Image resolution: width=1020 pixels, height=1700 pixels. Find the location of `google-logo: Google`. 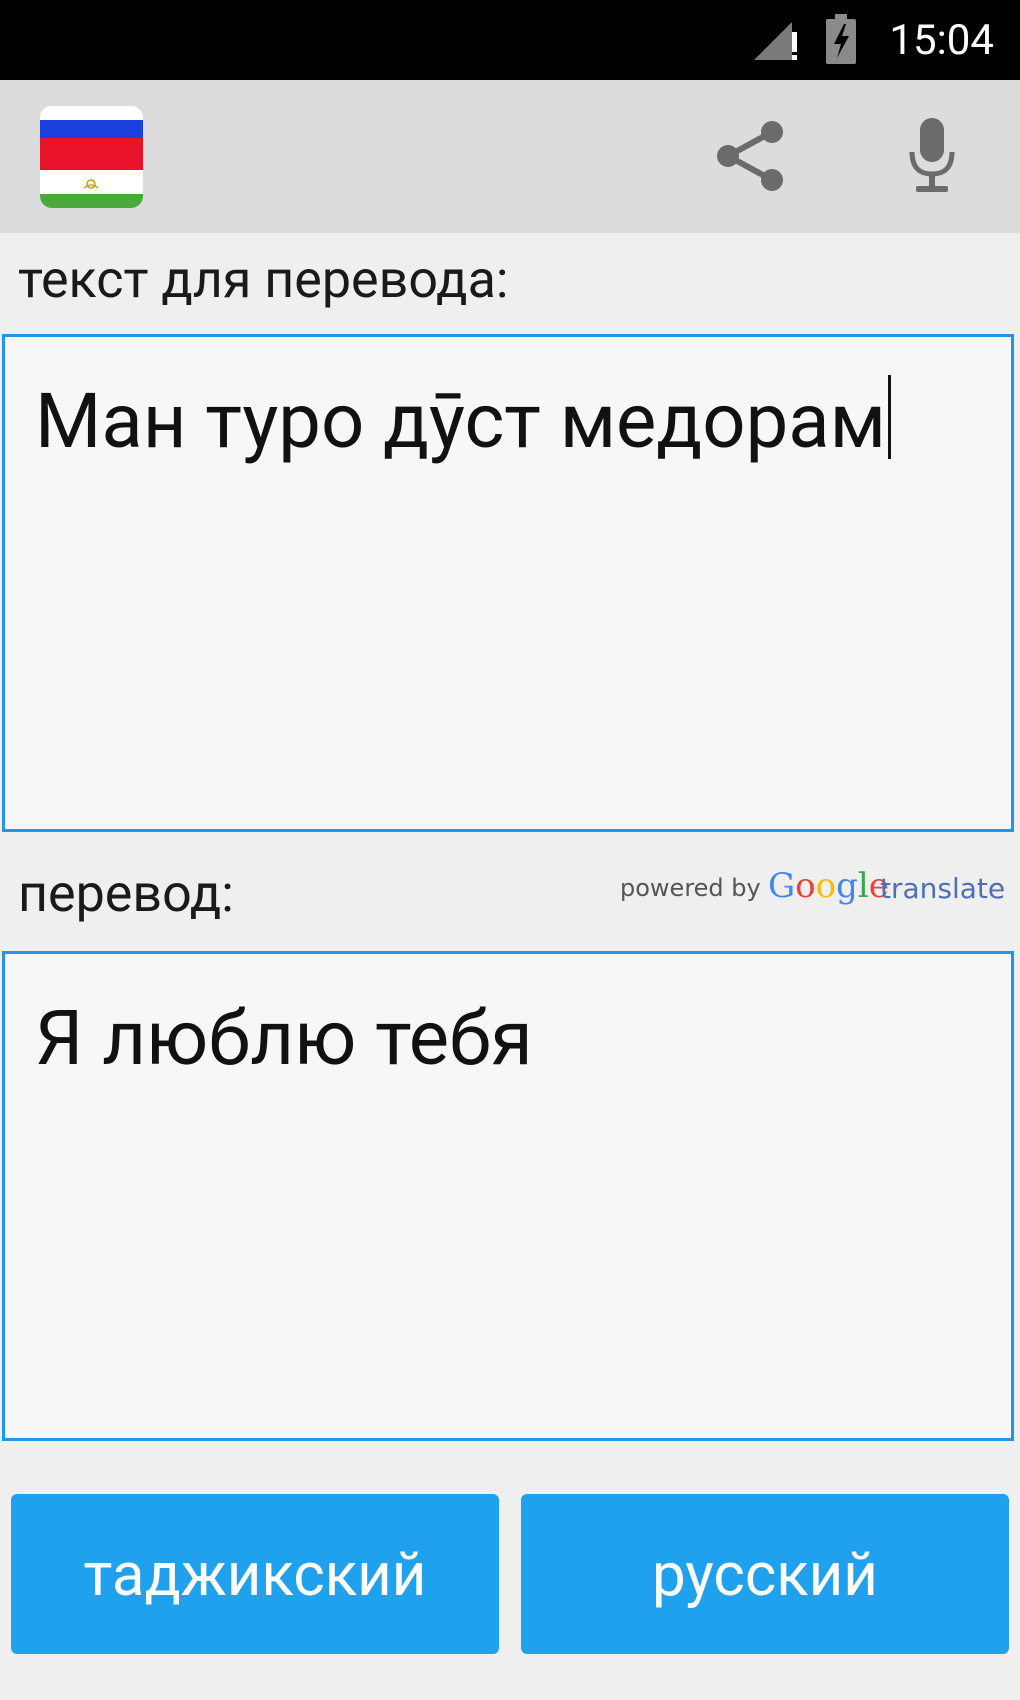

google-logo: Google is located at coordinates (828, 886).